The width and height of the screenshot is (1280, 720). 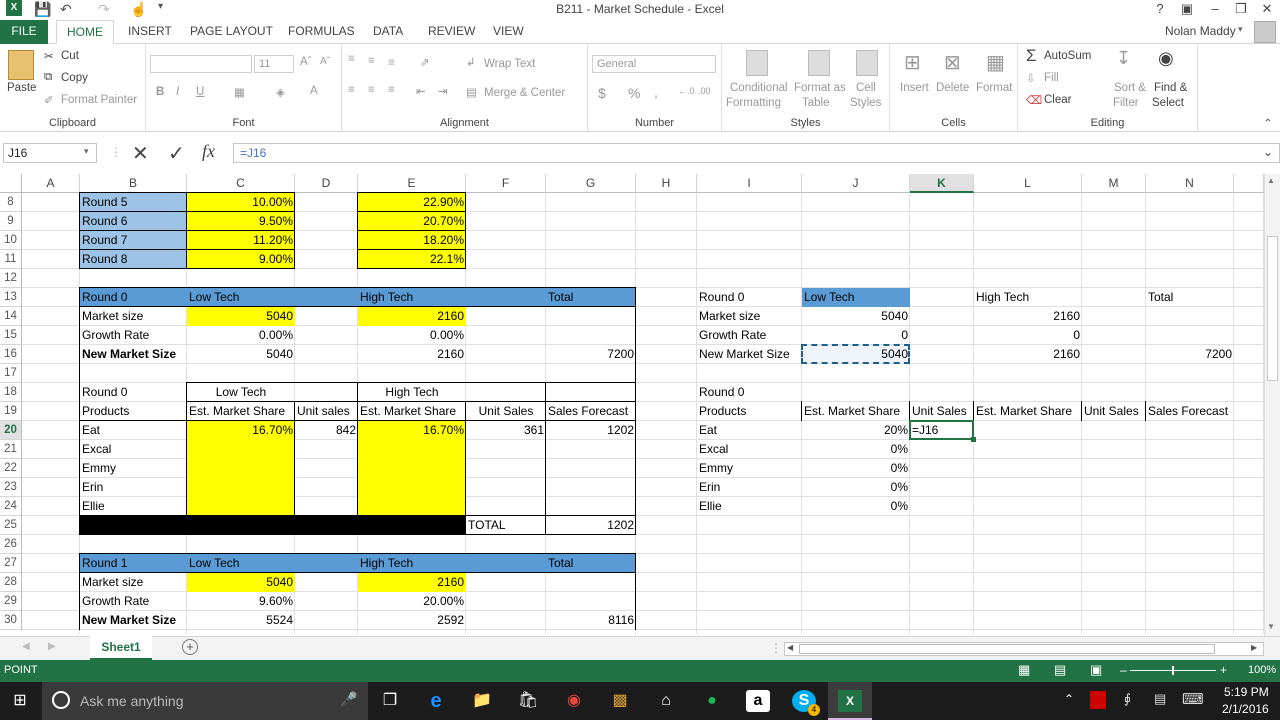 What do you see at coordinates (506, 411) in the screenshot?
I see `cell-f19: Unit Sales` at bounding box center [506, 411].